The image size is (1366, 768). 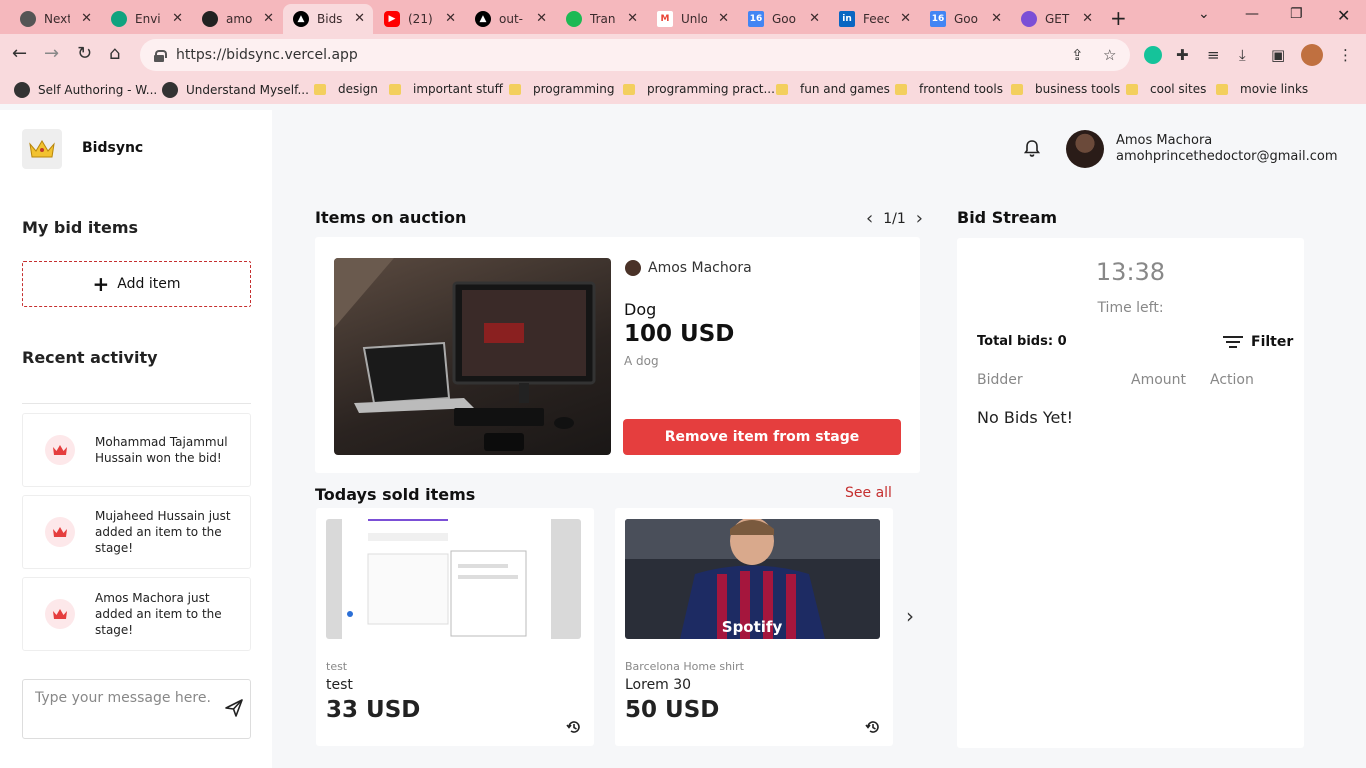 I want to click on back-icon: ←, so click(x=19, y=53).